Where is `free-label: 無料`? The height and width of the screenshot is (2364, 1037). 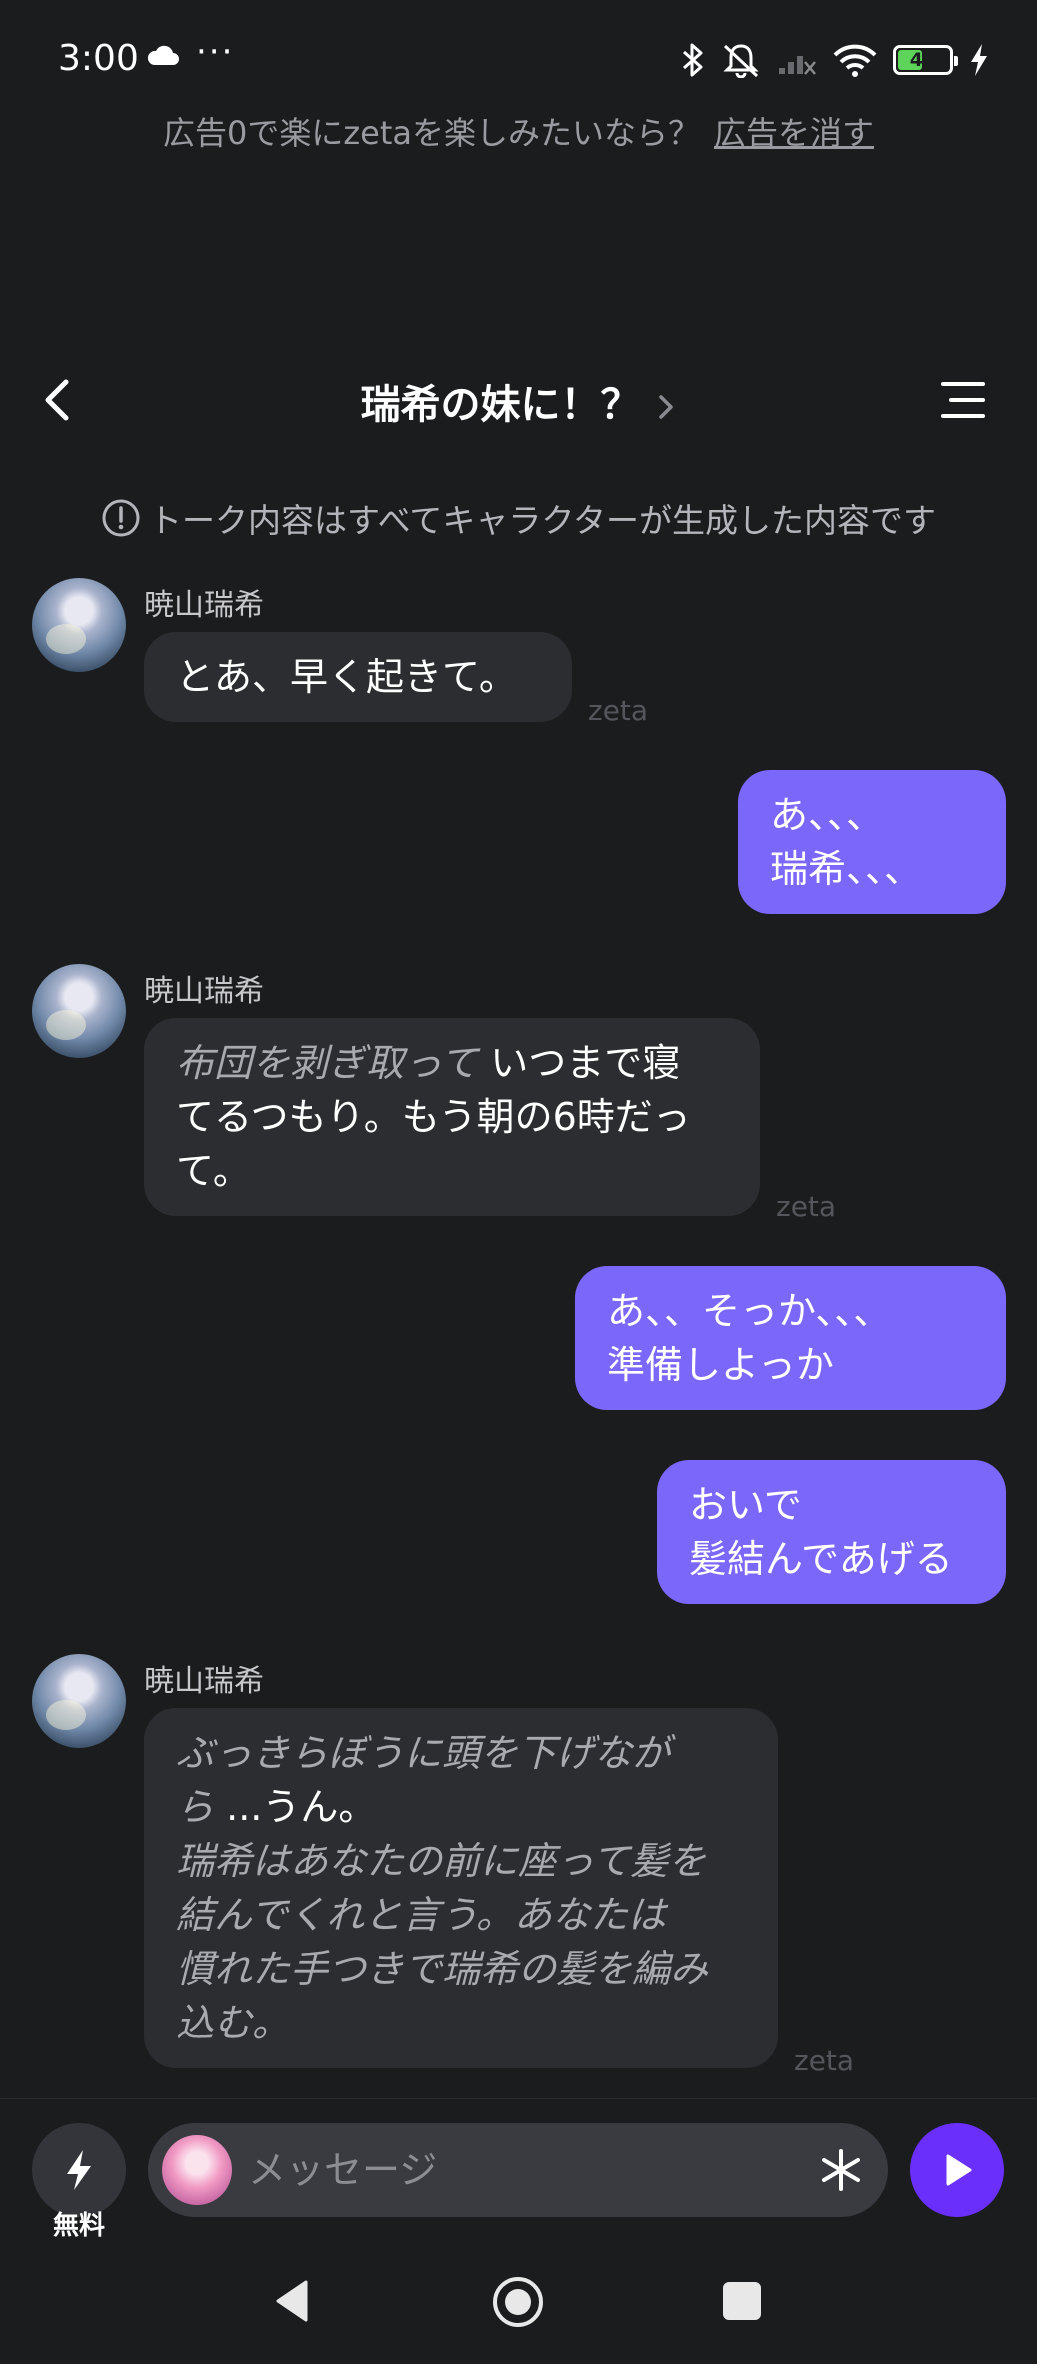 free-label: 無料 is located at coordinates (78, 2226).